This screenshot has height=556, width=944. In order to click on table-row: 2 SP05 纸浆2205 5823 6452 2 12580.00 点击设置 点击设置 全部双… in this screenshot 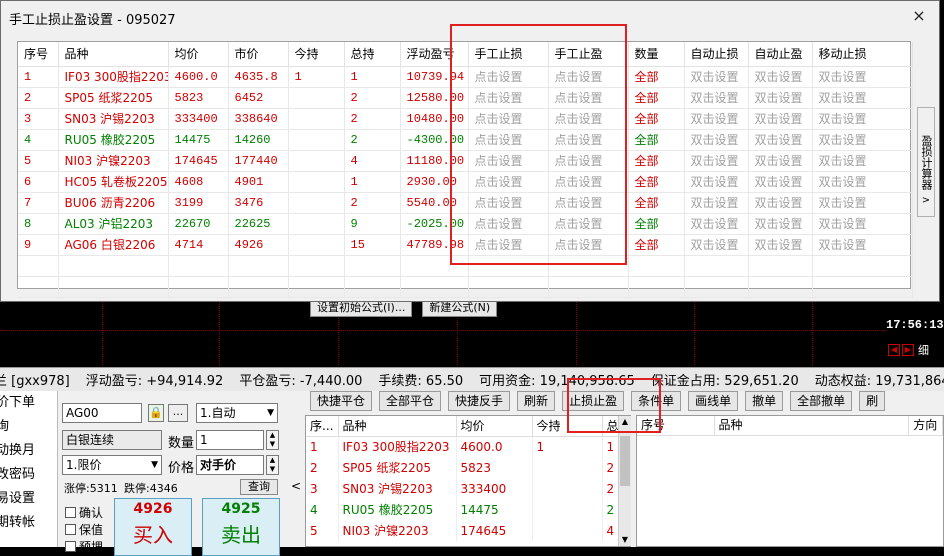, I will do `click(465, 98)`.